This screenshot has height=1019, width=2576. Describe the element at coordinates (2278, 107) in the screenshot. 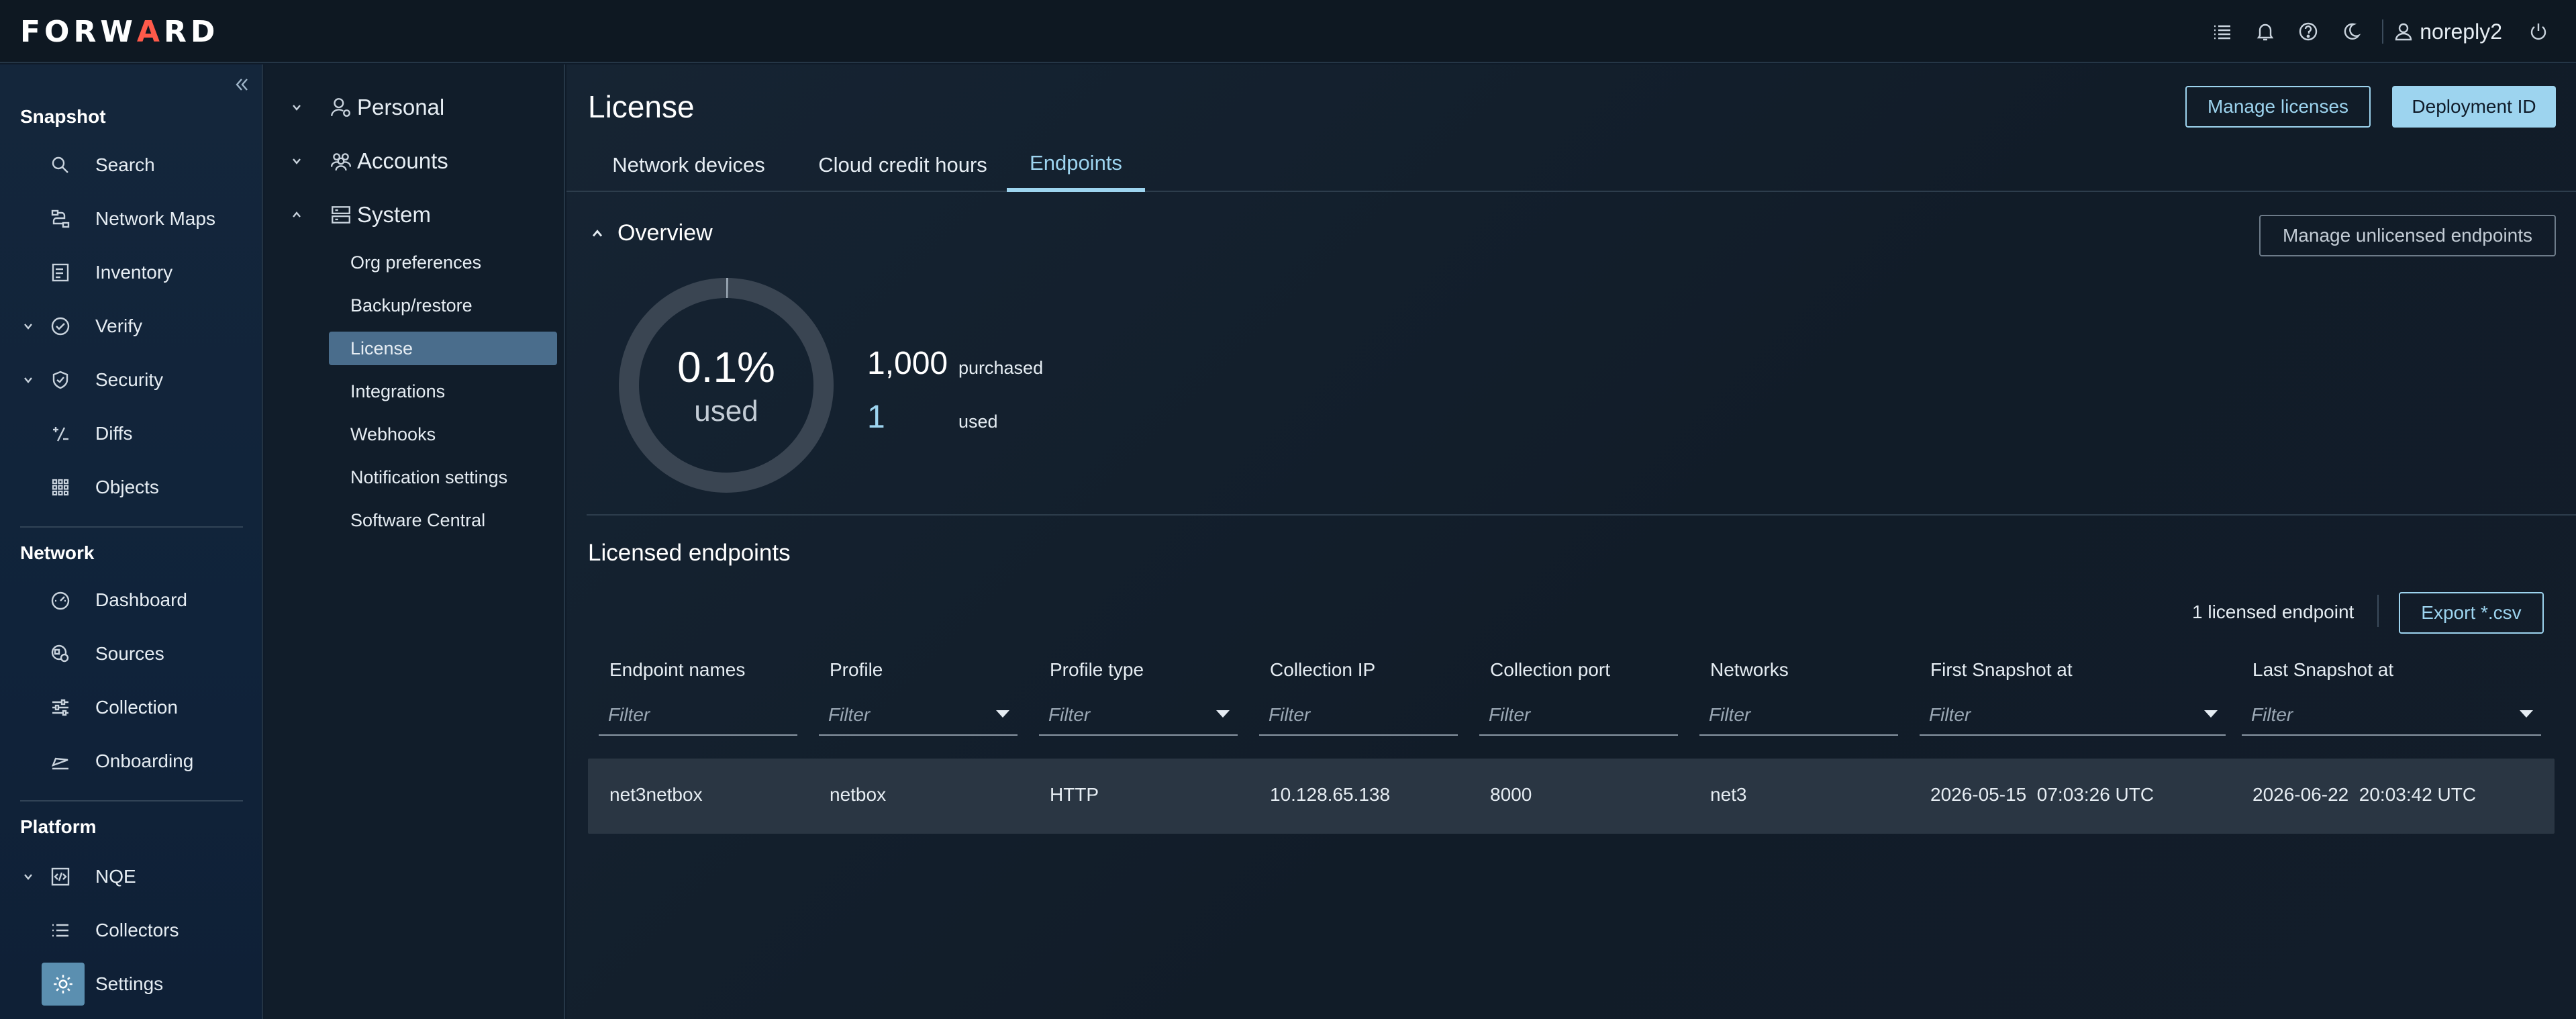

I see `manage-licenses-button: Manage licenses` at that location.